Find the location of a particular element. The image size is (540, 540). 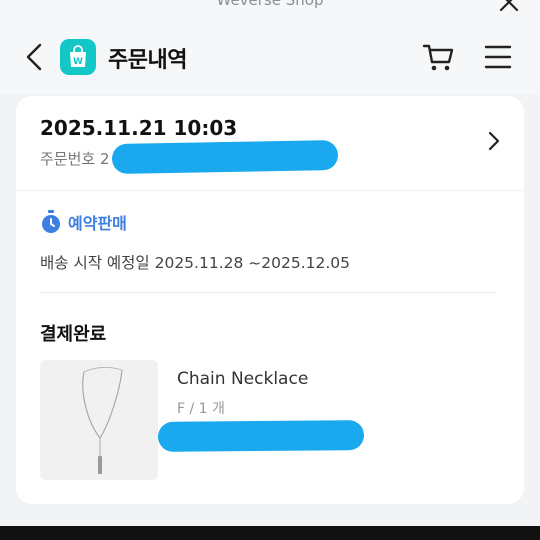

chevron-left-icon is located at coordinates (35, 57).